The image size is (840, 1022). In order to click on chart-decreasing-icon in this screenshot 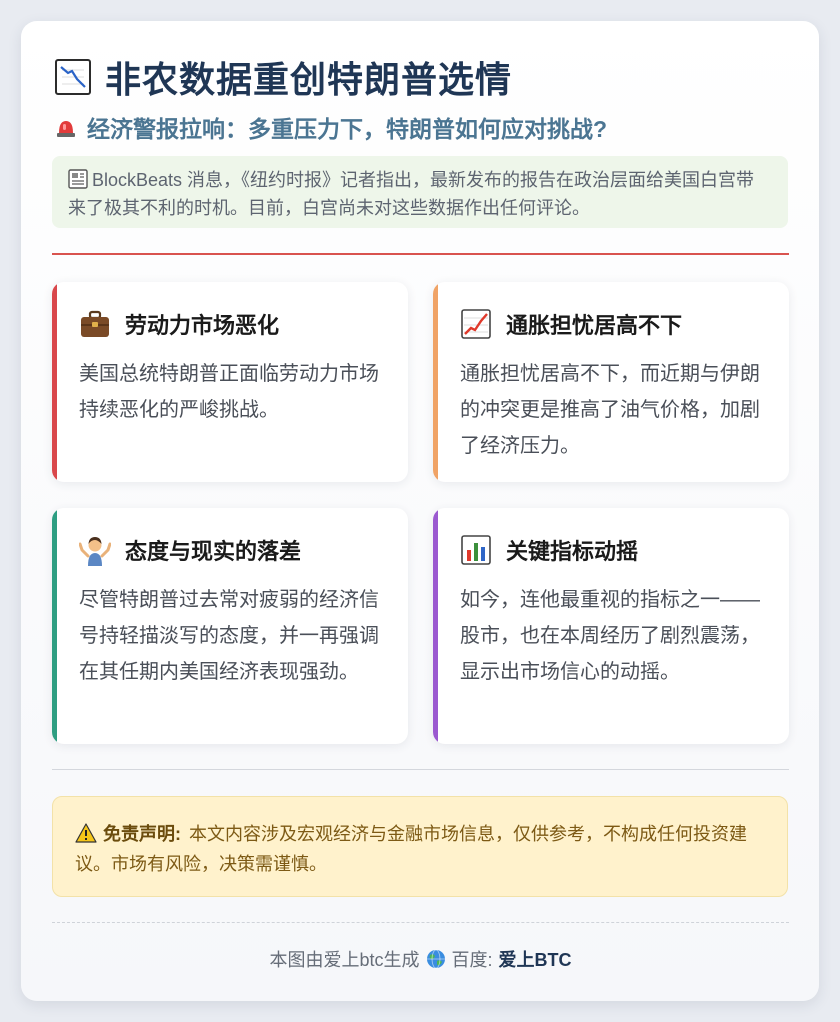, I will do `click(73, 77)`.